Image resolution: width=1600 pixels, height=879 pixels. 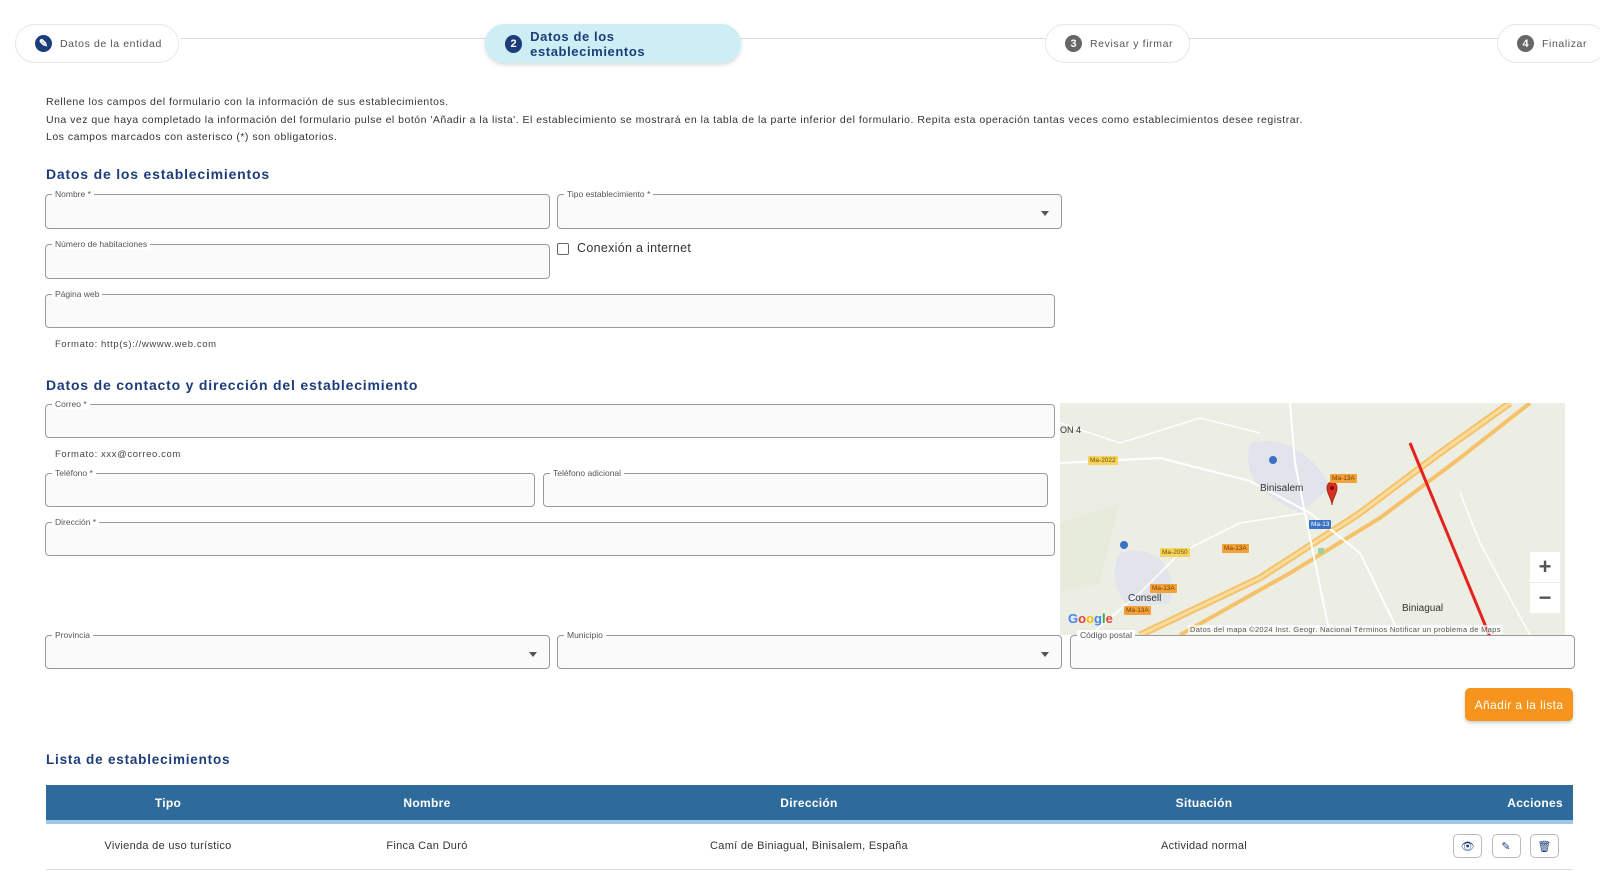 What do you see at coordinates (111, 43) in the screenshot?
I see `step-label: Datos de la entidad` at bounding box center [111, 43].